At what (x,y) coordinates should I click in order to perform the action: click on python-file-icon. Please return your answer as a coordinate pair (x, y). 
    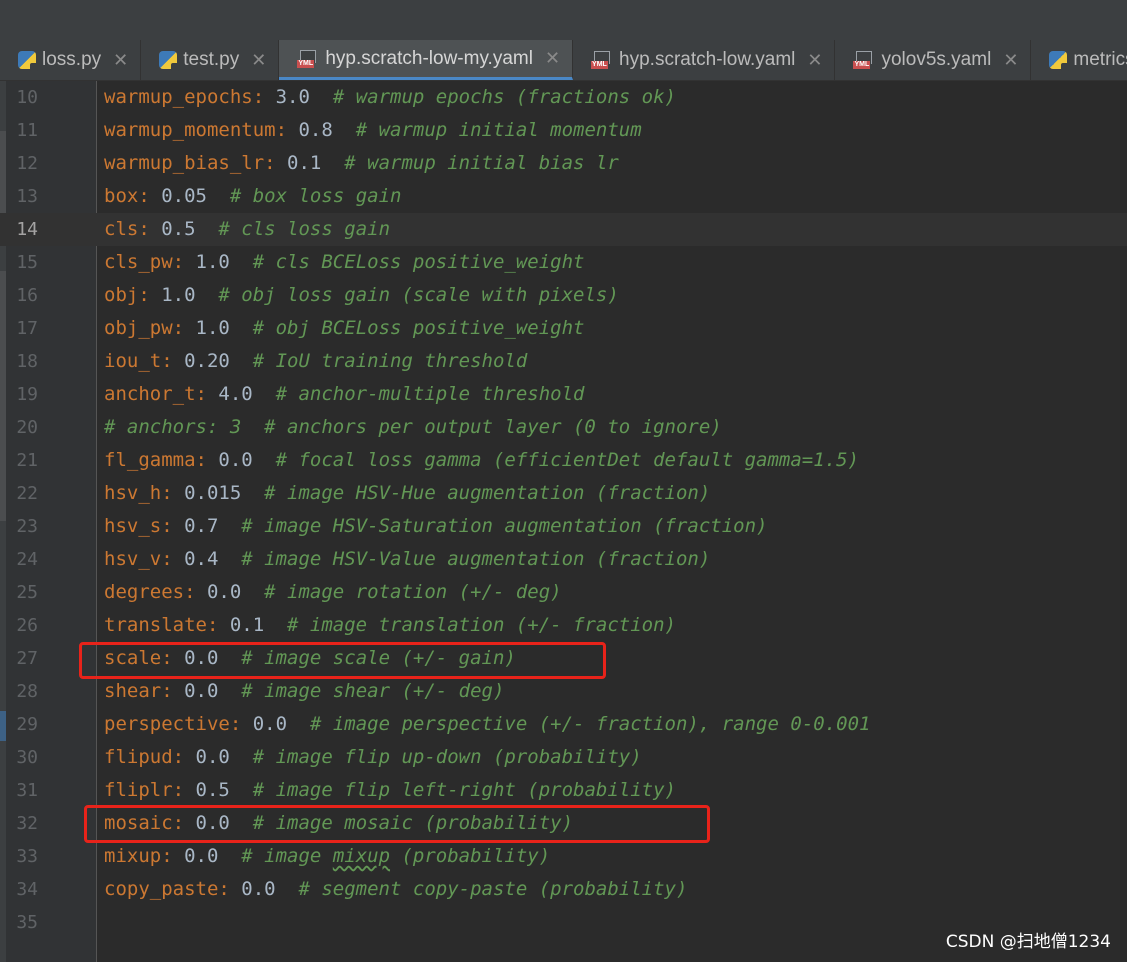
    Looking at the image, I should click on (169, 61).